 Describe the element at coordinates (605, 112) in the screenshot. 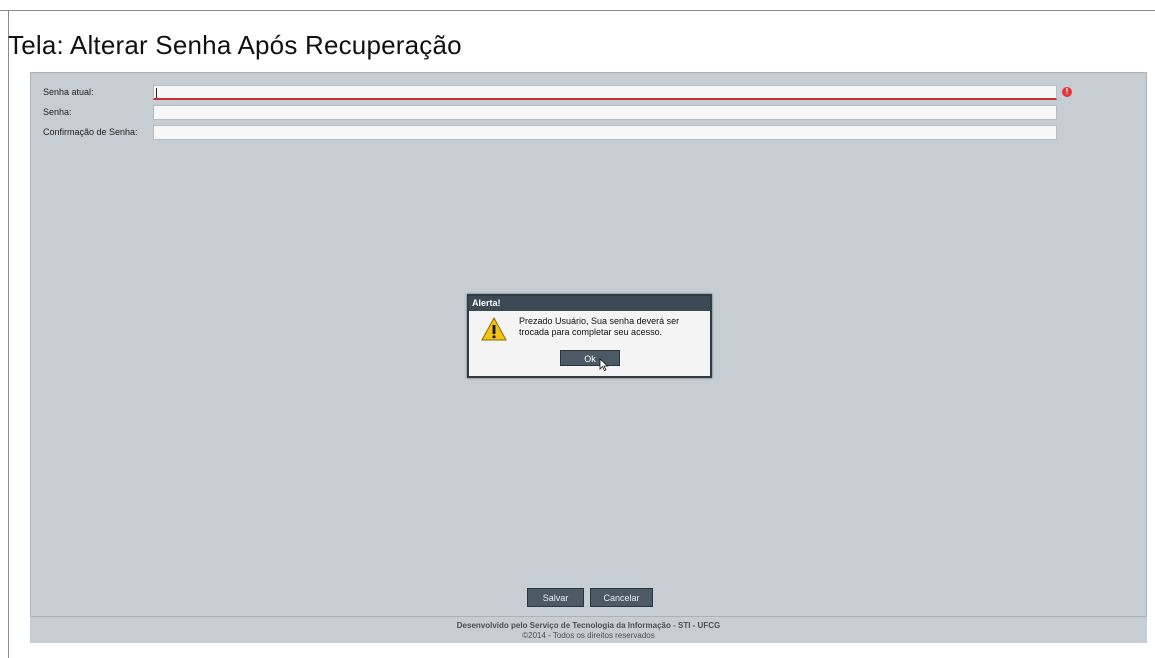

I see `new-password-input` at that location.